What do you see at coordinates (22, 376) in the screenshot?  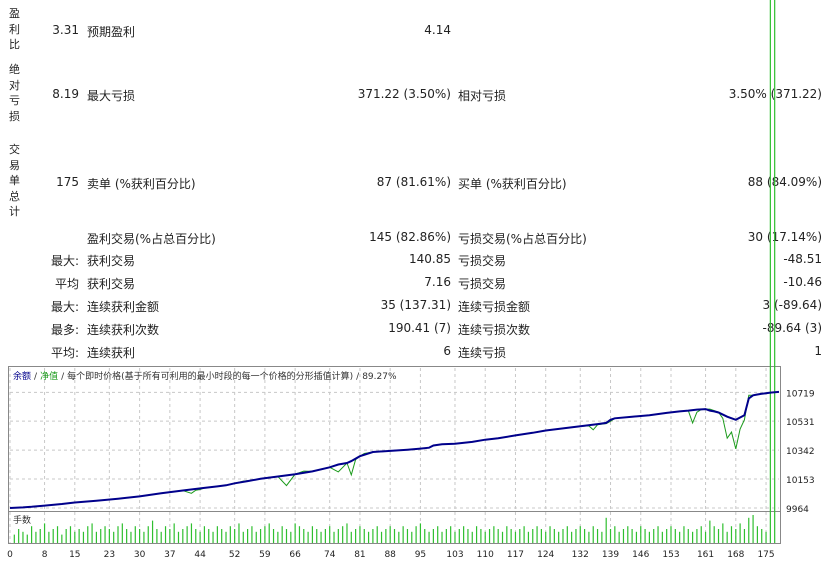 I see `legend-balance: 余额` at bounding box center [22, 376].